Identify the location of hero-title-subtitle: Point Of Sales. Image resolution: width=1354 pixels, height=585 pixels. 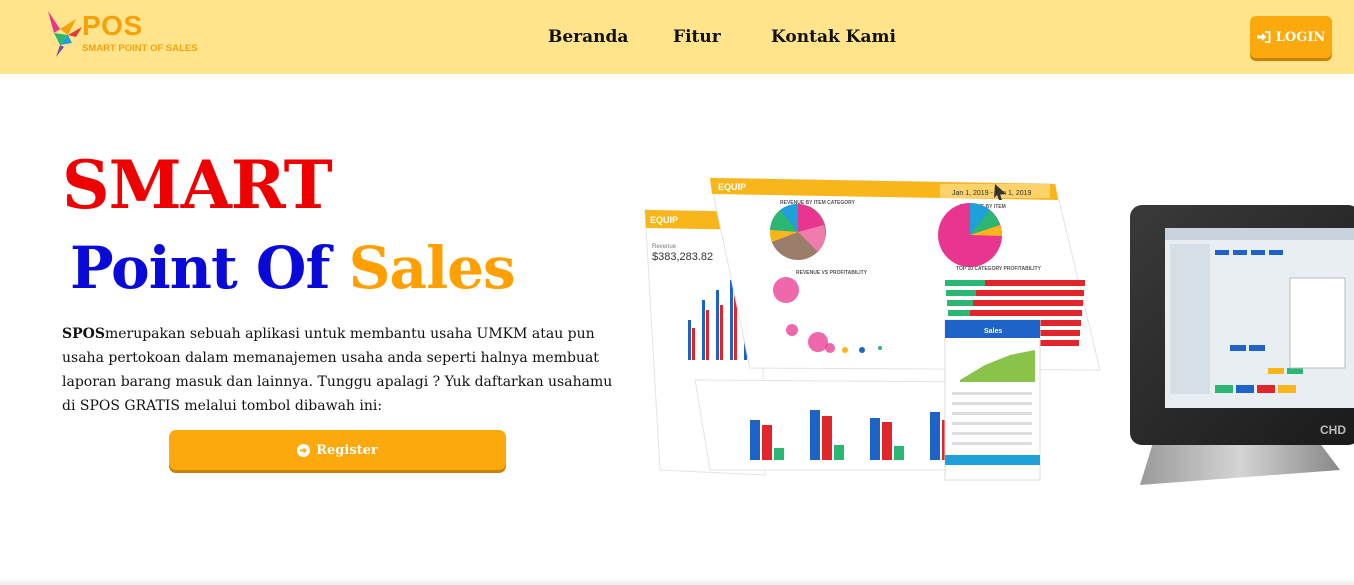
(293, 268).